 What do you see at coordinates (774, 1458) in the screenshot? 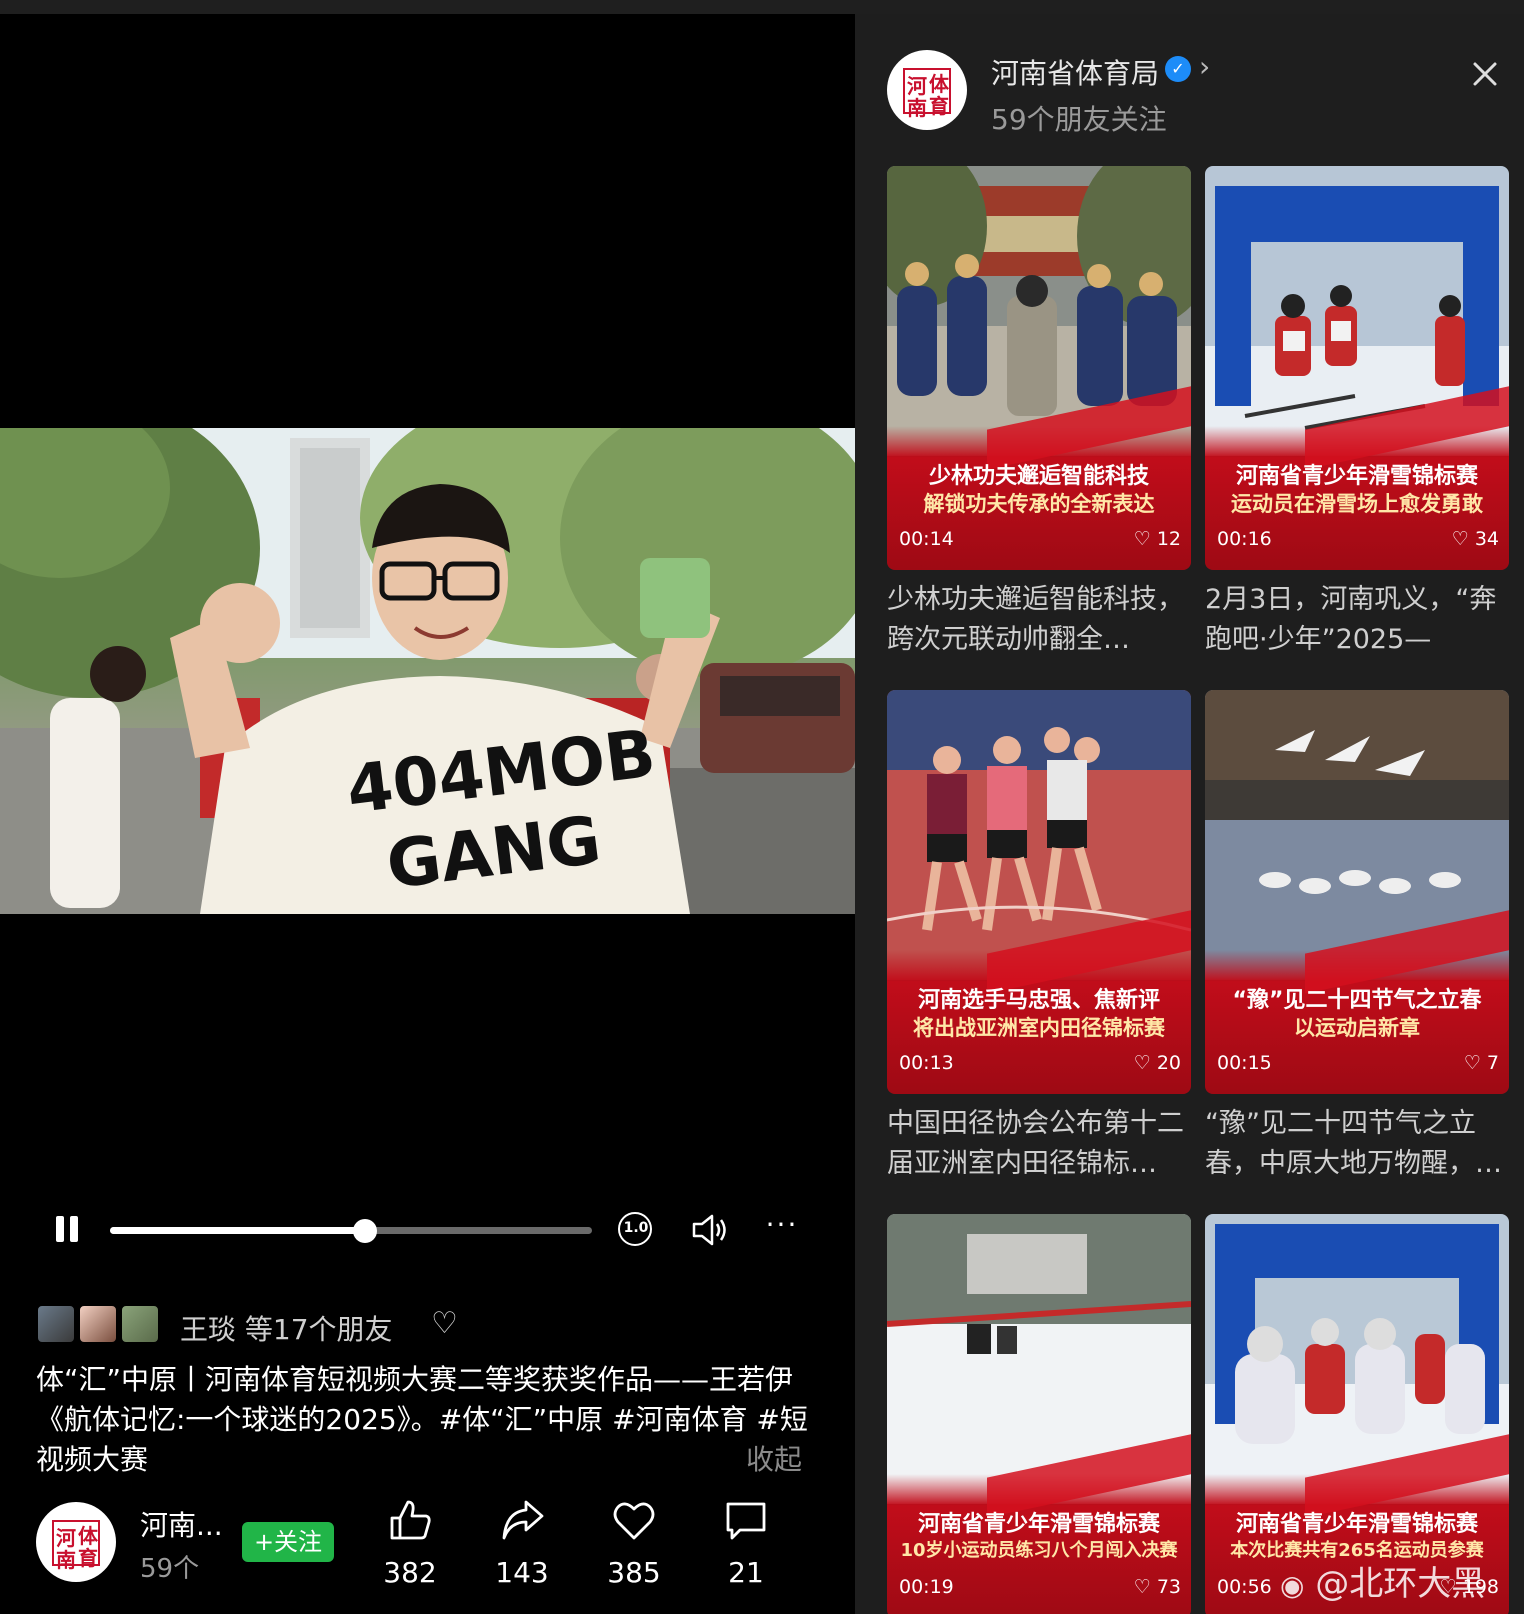
I see `collapse-link: 收起` at bounding box center [774, 1458].